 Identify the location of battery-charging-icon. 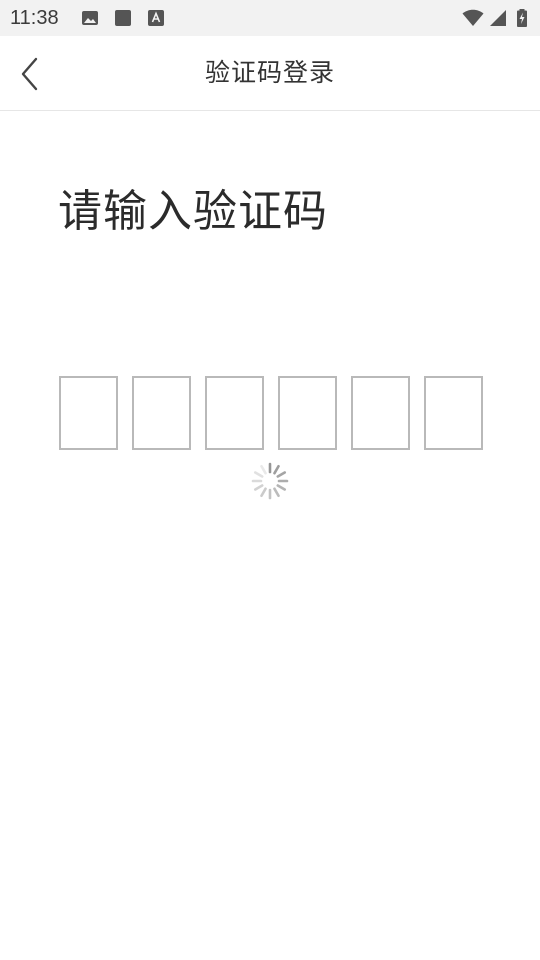
(522, 18).